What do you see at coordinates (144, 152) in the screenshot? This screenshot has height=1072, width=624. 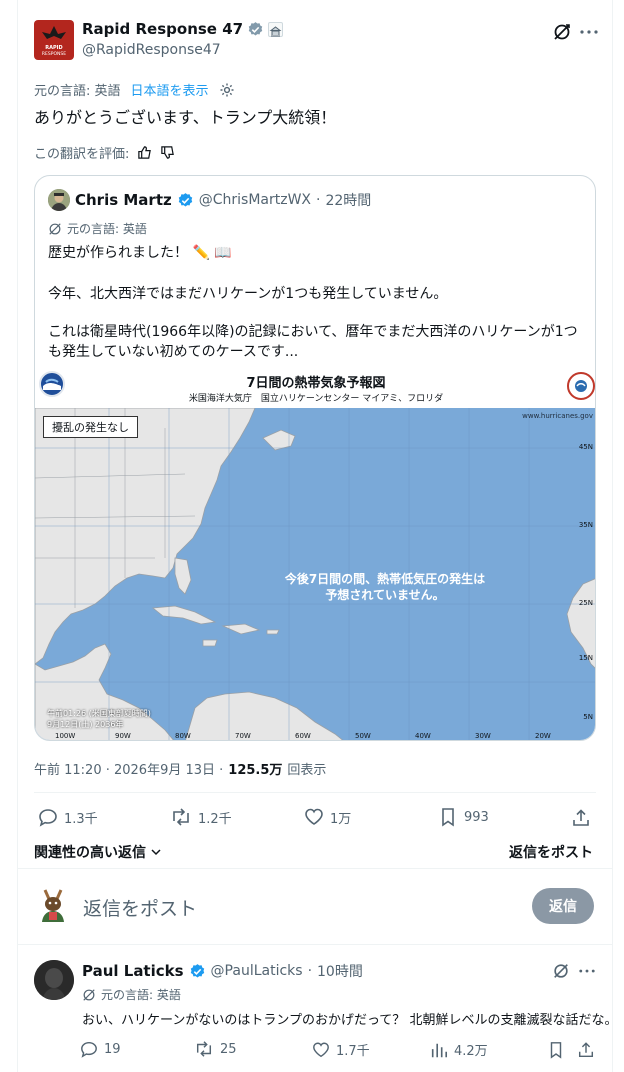 I see `thumbs-up-icon` at bounding box center [144, 152].